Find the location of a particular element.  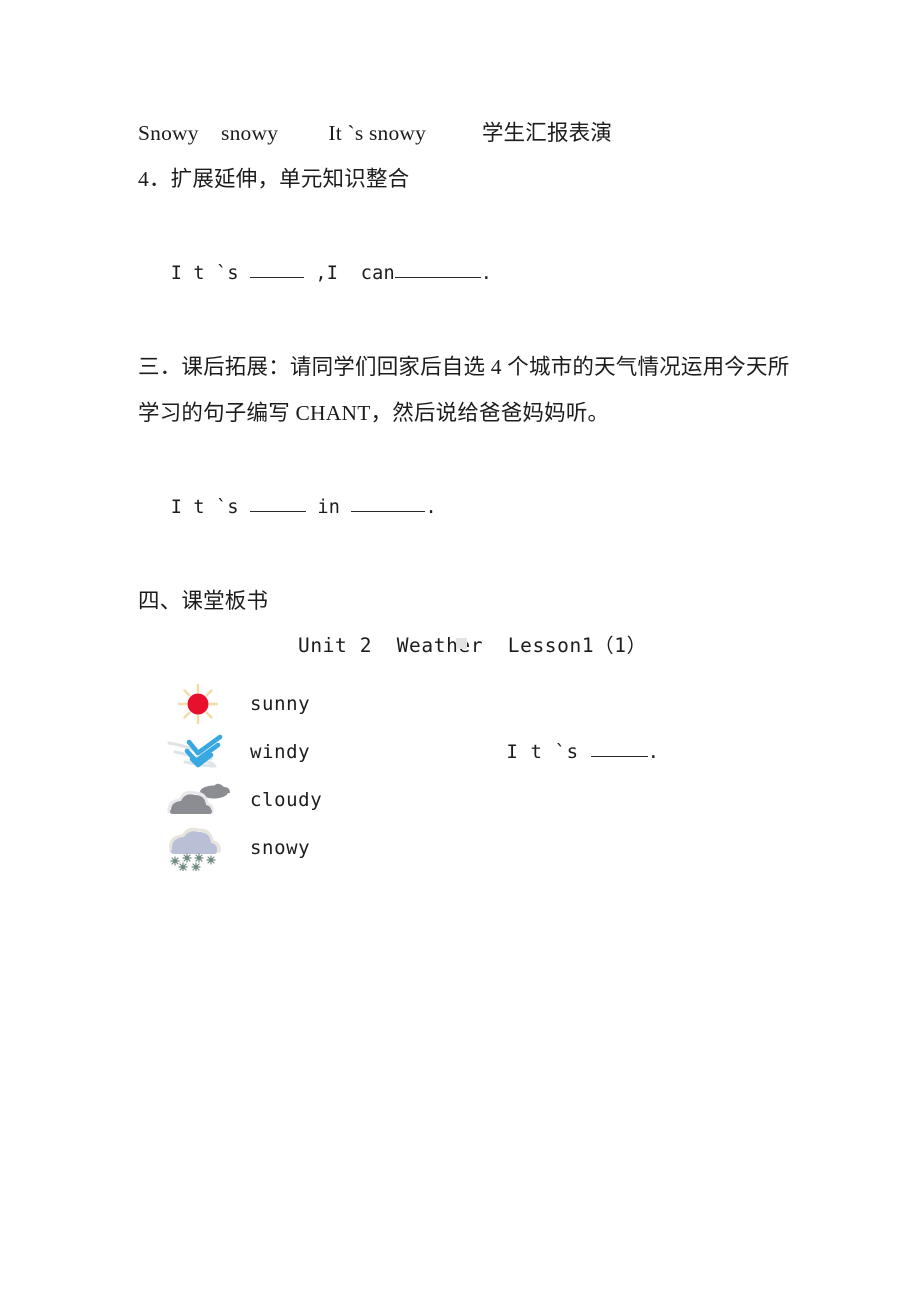

fill-in-line-2: I t `s in . is located at coordinates (468, 507).